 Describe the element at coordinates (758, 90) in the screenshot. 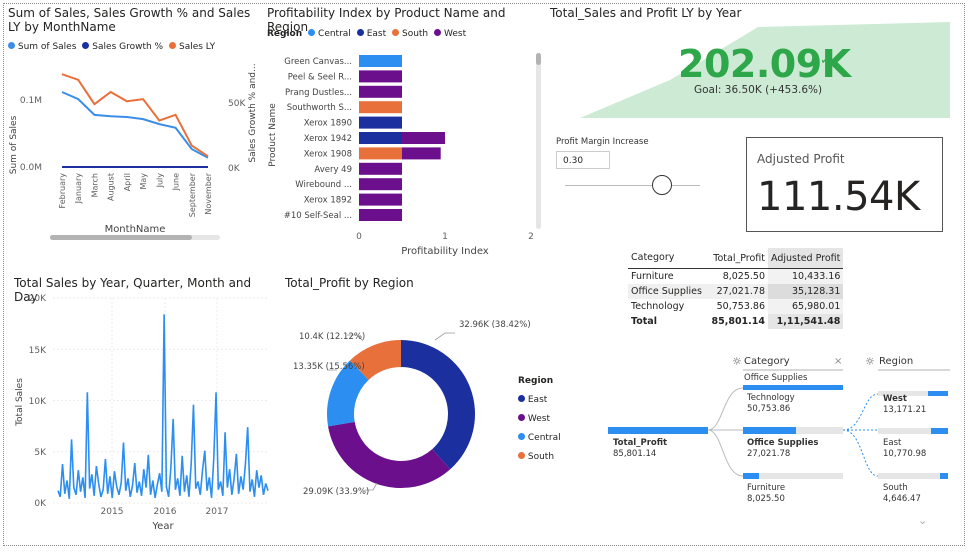

I see `kpi-goal: Goal: 36.50K (+453.6%)` at that location.